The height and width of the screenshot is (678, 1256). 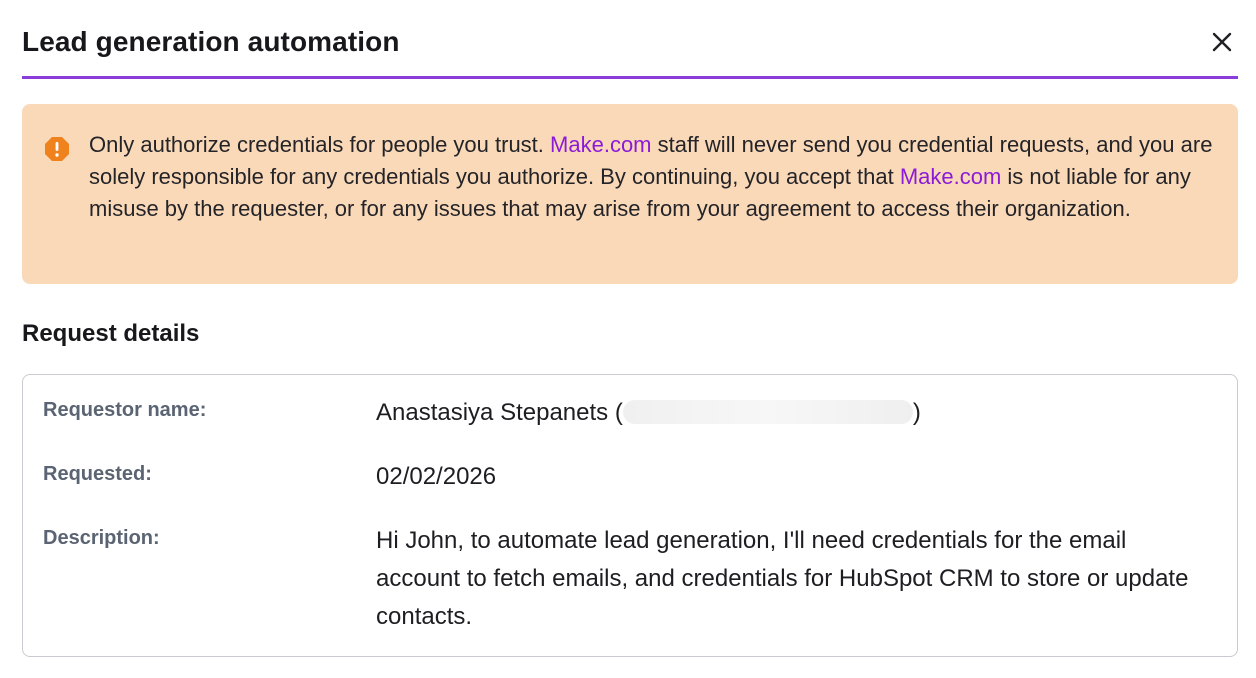 What do you see at coordinates (600, 144) in the screenshot?
I see `make-com-link: Make.com` at bounding box center [600, 144].